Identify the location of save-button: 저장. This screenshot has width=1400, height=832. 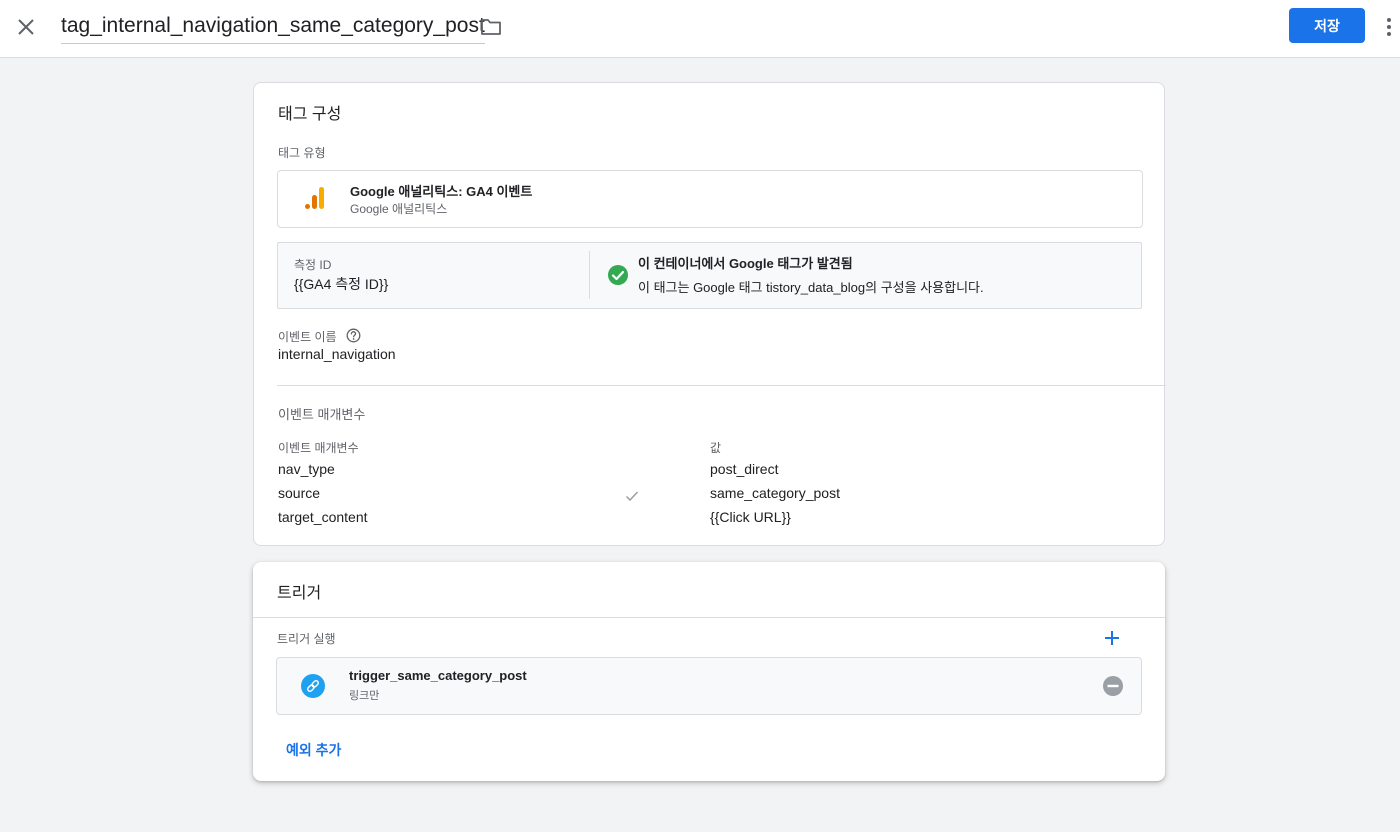
(1327, 25).